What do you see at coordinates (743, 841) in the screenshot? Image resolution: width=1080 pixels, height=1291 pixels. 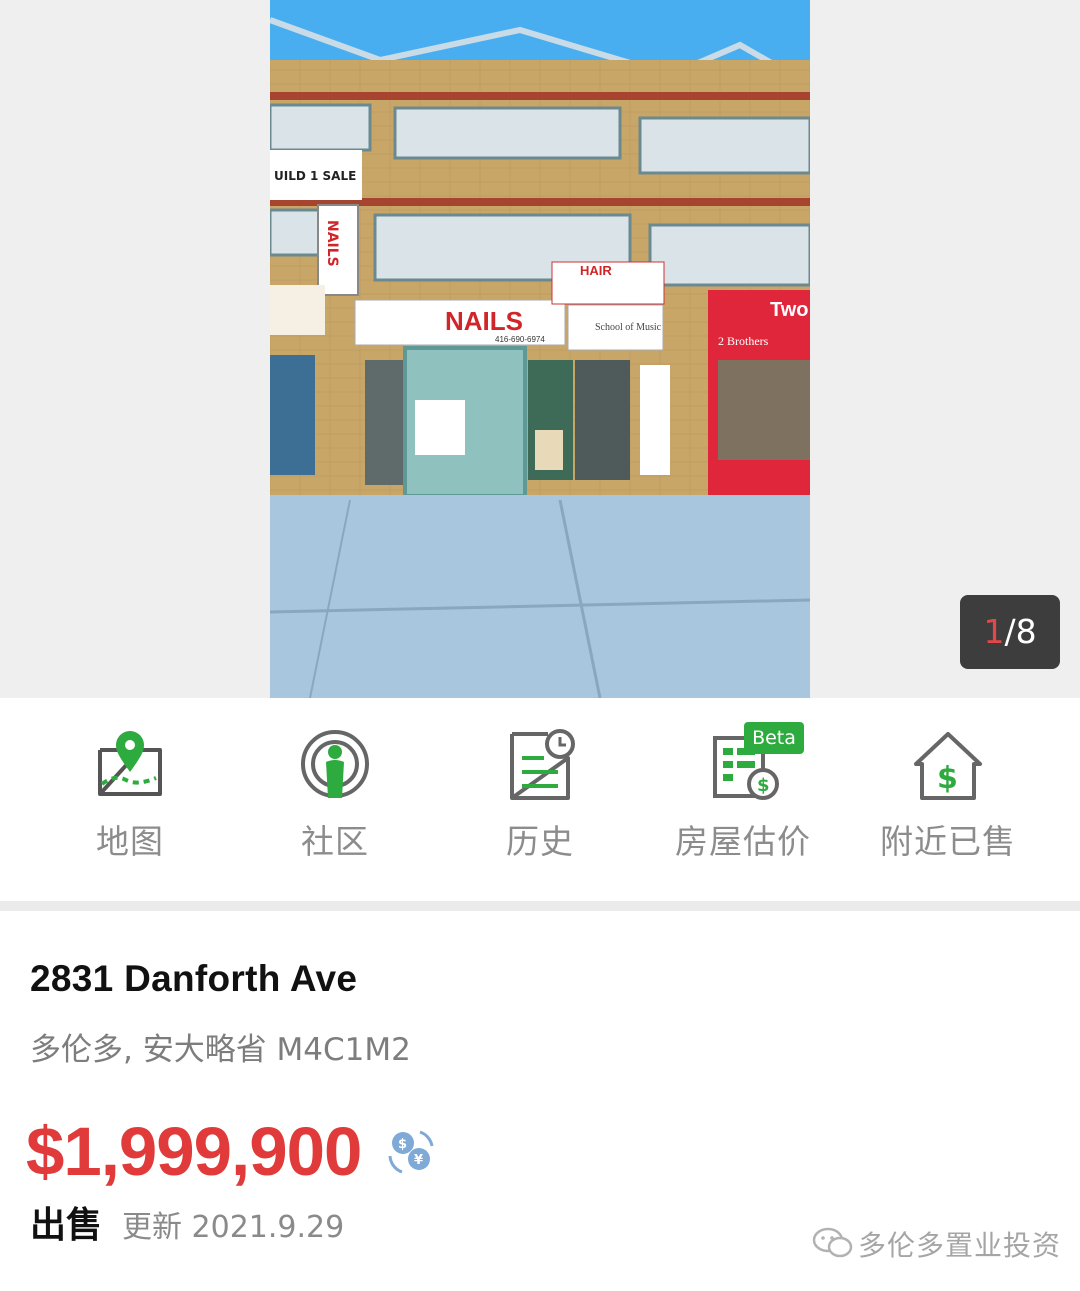 I see `action-valuation-label: 房屋估价` at bounding box center [743, 841].